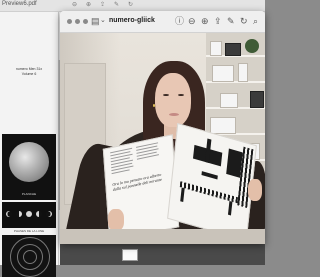  What do you see at coordinates (173, 100) in the screenshot?
I see `face` at bounding box center [173, 100].